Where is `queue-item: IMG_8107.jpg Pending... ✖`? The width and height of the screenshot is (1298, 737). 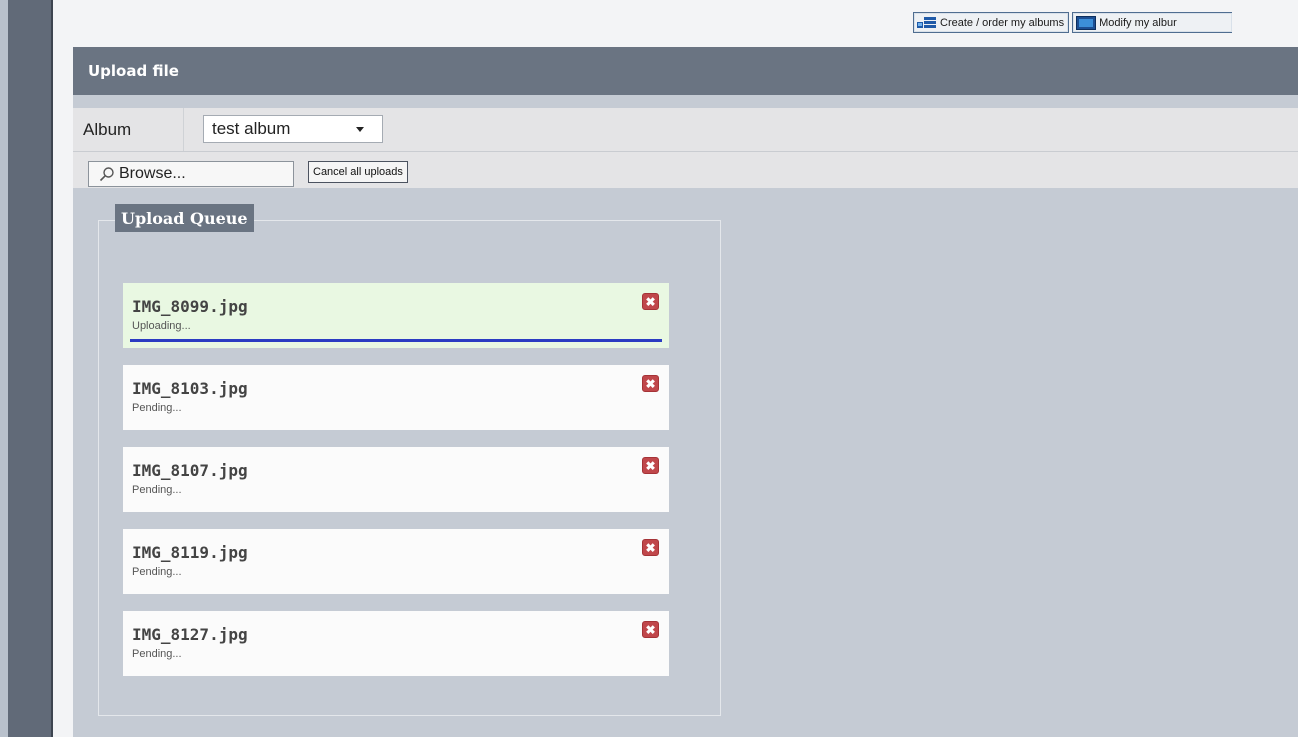
queue-item: IMG_8107.jpg Pending... ✖ is located at coordinates (396, 479).